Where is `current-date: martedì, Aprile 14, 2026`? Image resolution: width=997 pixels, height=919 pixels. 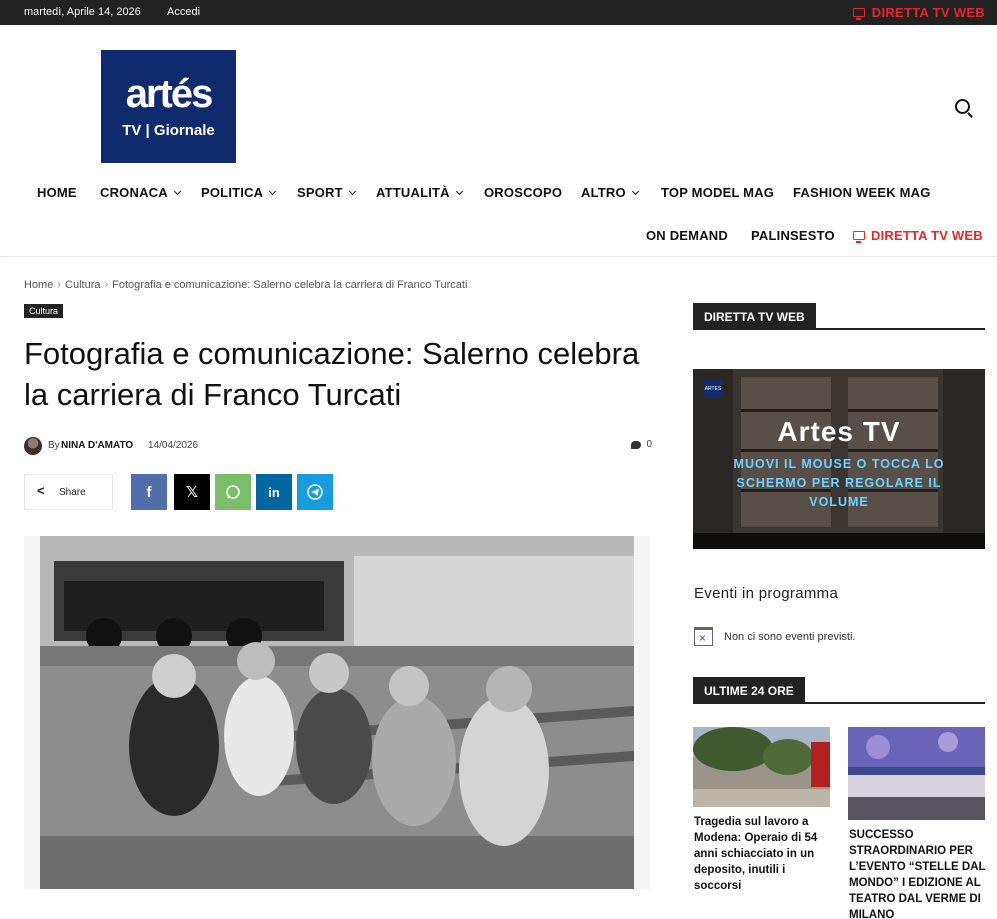 current-date: martedì, Aprile 14, 2026 is located at coordinates (82, 12).